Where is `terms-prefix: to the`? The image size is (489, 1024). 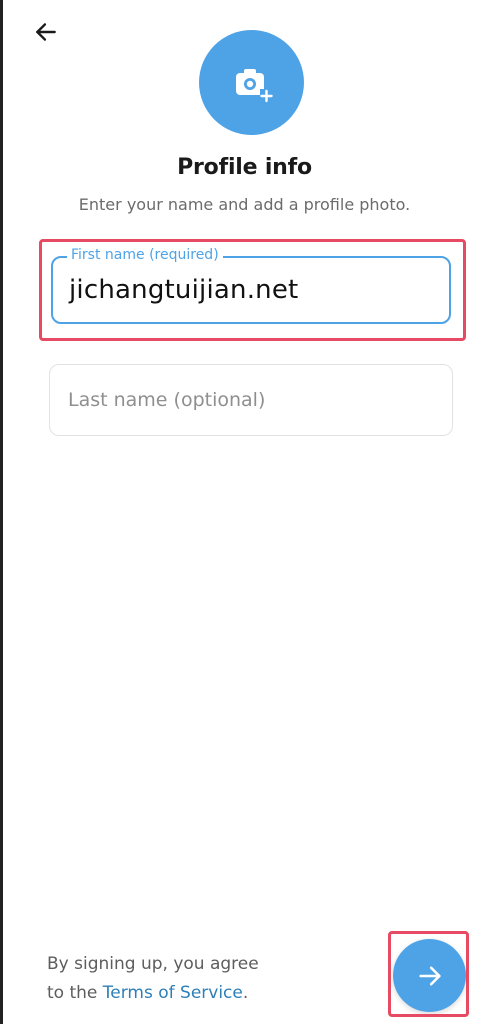
terms-prefix: to the is located at coordinates (75, 993).